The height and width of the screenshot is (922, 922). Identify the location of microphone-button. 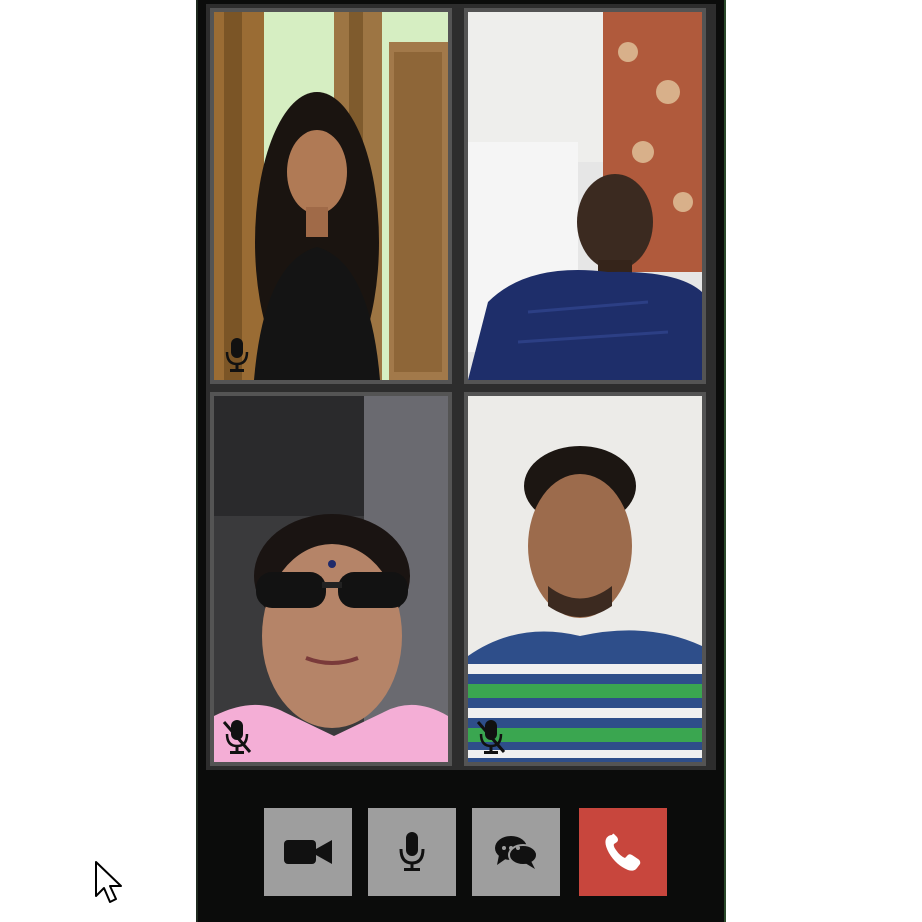
(412, 852).